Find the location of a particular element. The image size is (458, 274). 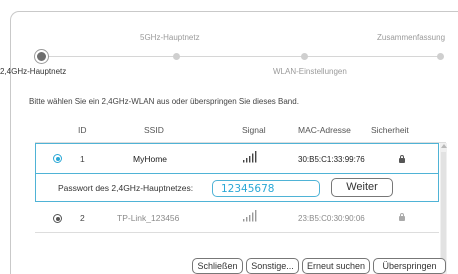

col-header-ssid: SSID is located at coordinates (154, 130).